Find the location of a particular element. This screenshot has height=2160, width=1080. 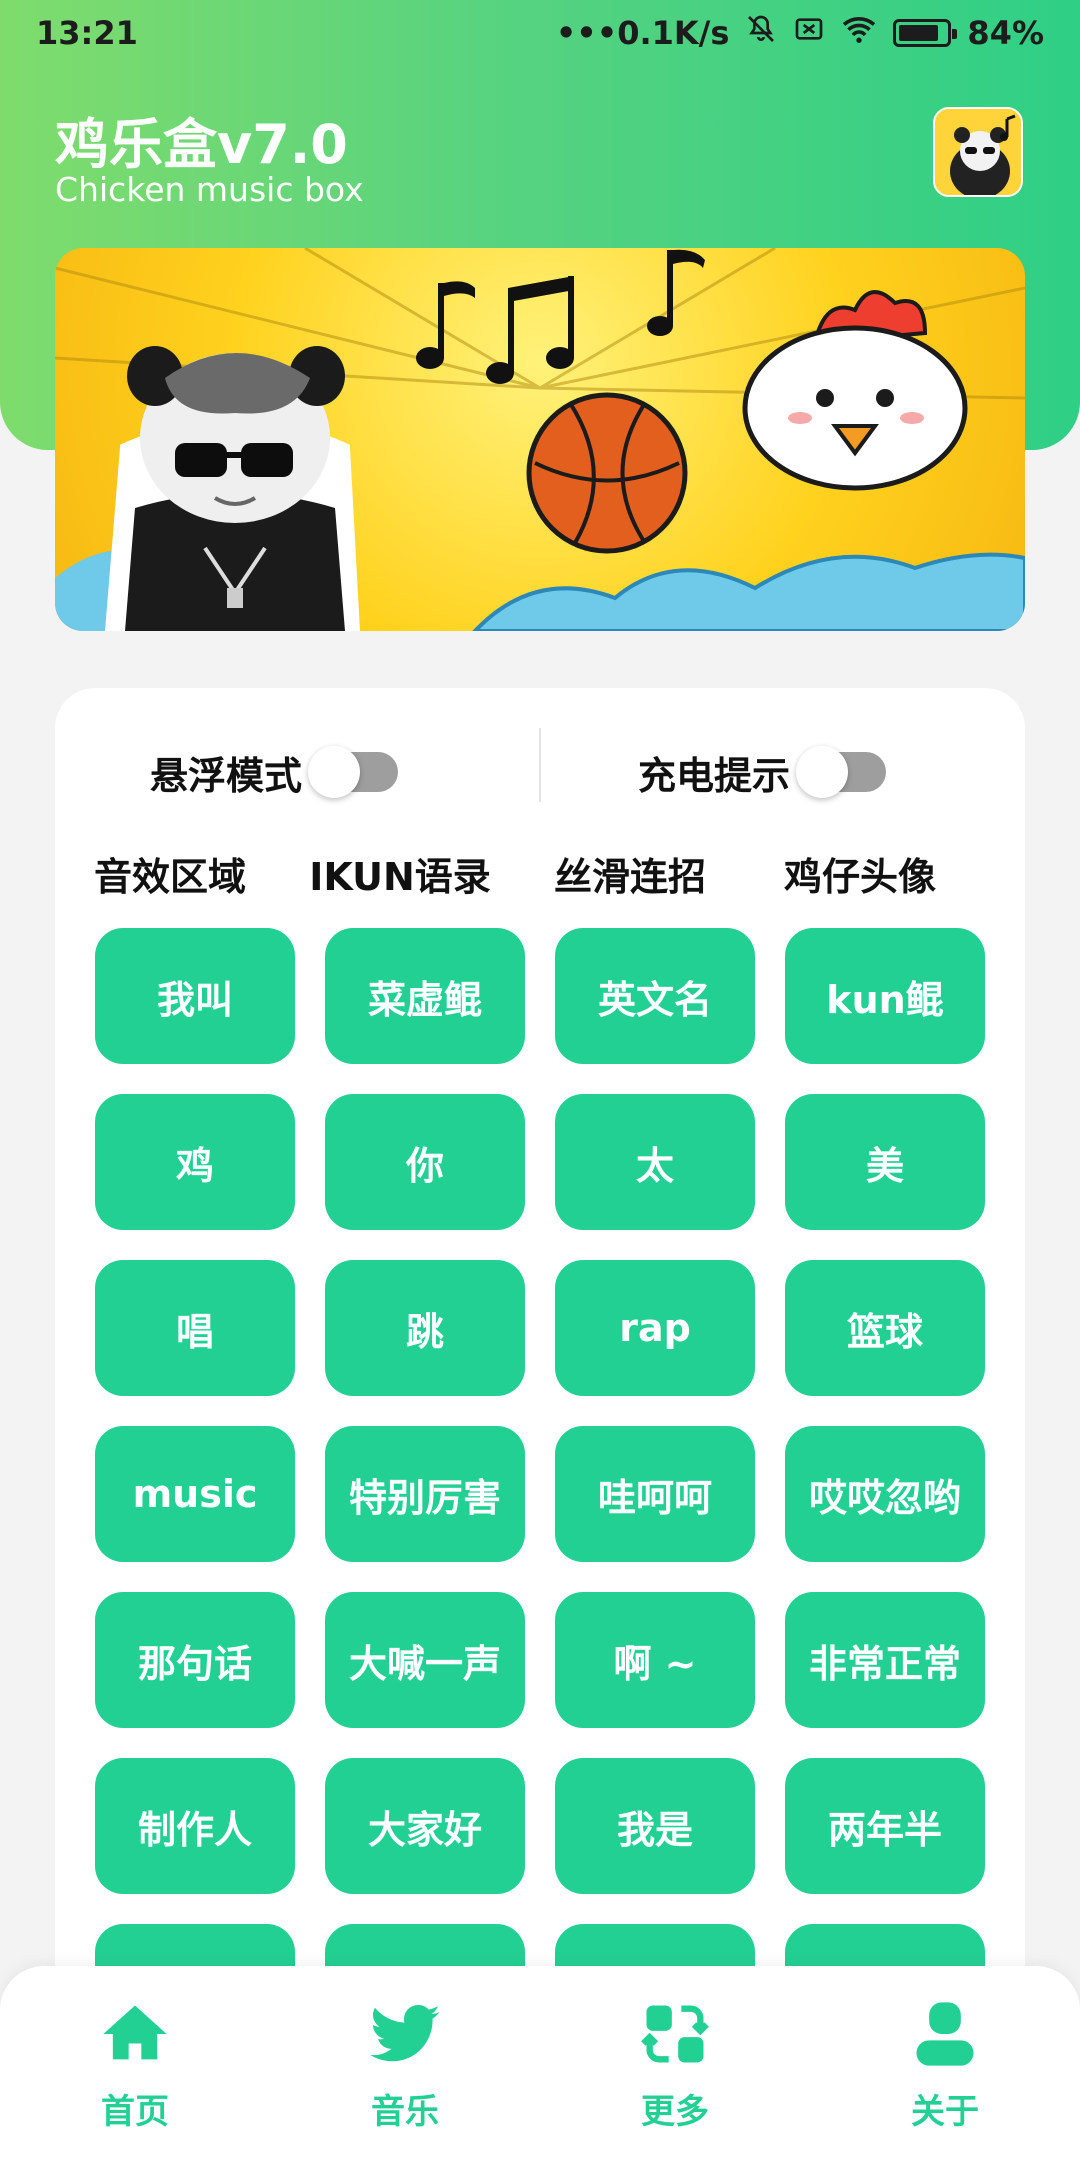

chicken-figure is located at coordinates (855, 390).